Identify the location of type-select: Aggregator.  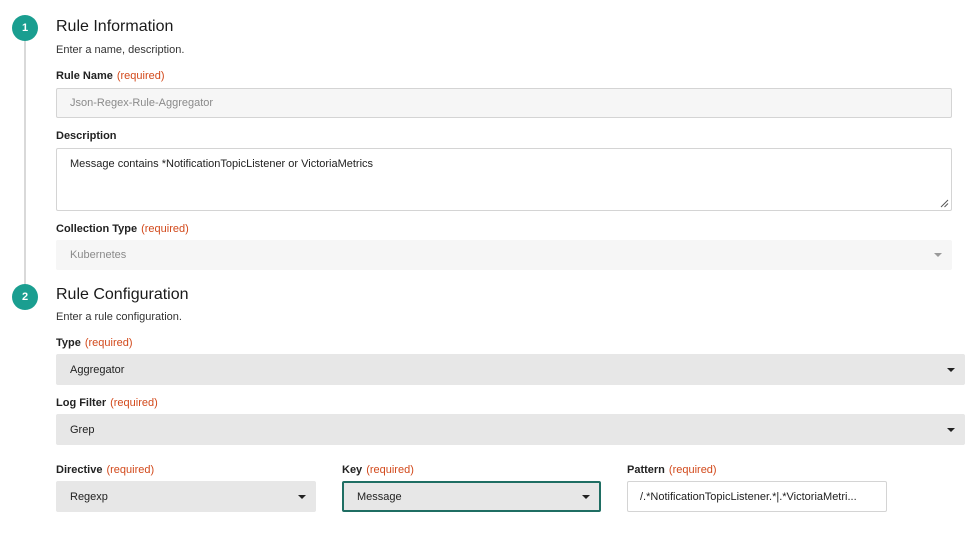
(510, 369).